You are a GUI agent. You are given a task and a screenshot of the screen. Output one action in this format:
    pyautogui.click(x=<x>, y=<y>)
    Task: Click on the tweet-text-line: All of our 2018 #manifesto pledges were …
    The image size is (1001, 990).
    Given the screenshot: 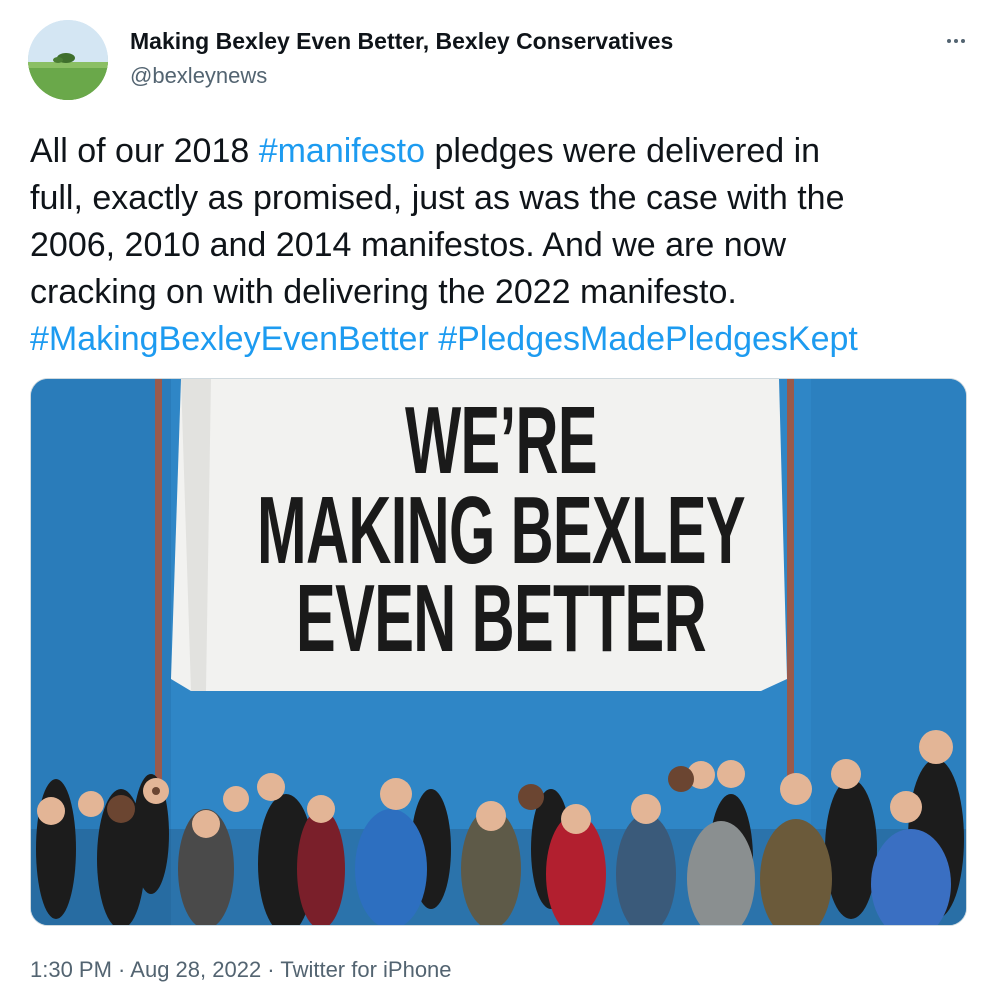 What is the action you would take?
    pyautogui.click(x=502, y=151)
    